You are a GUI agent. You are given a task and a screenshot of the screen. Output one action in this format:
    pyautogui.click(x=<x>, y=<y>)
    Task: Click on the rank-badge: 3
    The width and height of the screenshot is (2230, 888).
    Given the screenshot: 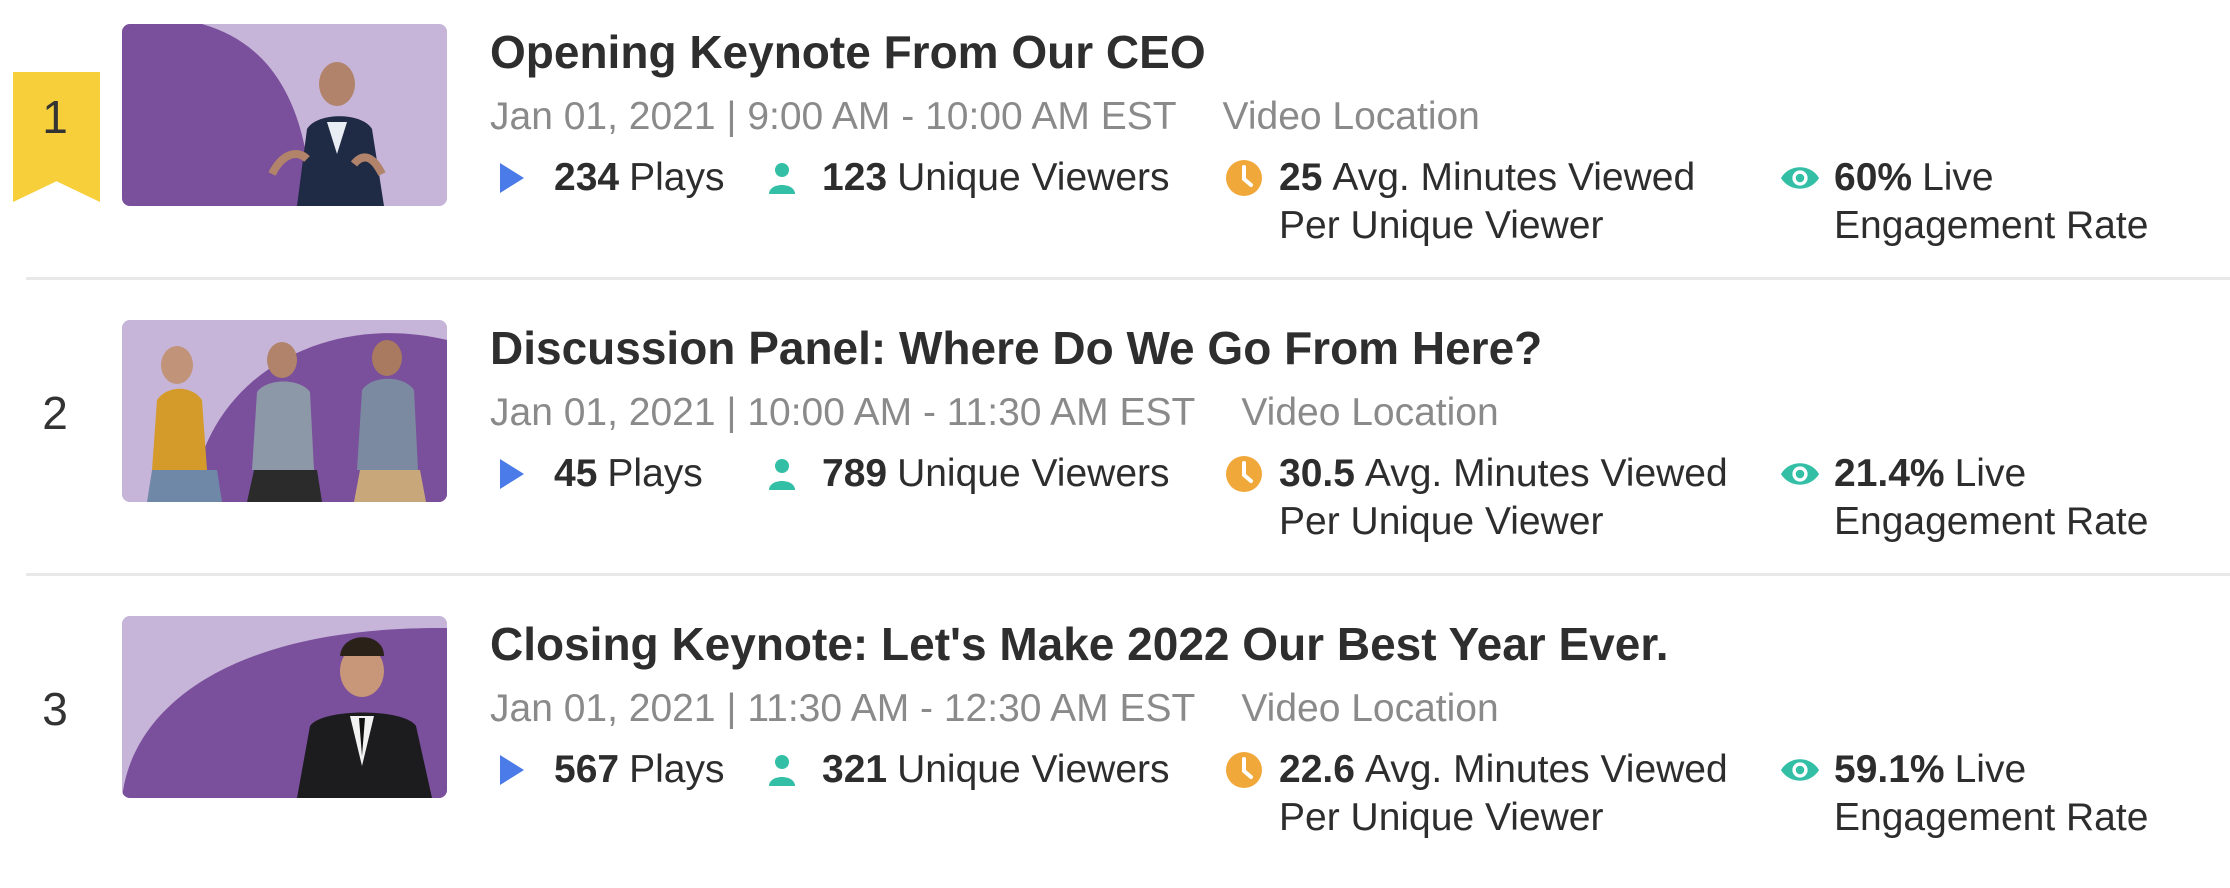 What is the action you would take?
    pyautogui.click(x=55, y=712)
    